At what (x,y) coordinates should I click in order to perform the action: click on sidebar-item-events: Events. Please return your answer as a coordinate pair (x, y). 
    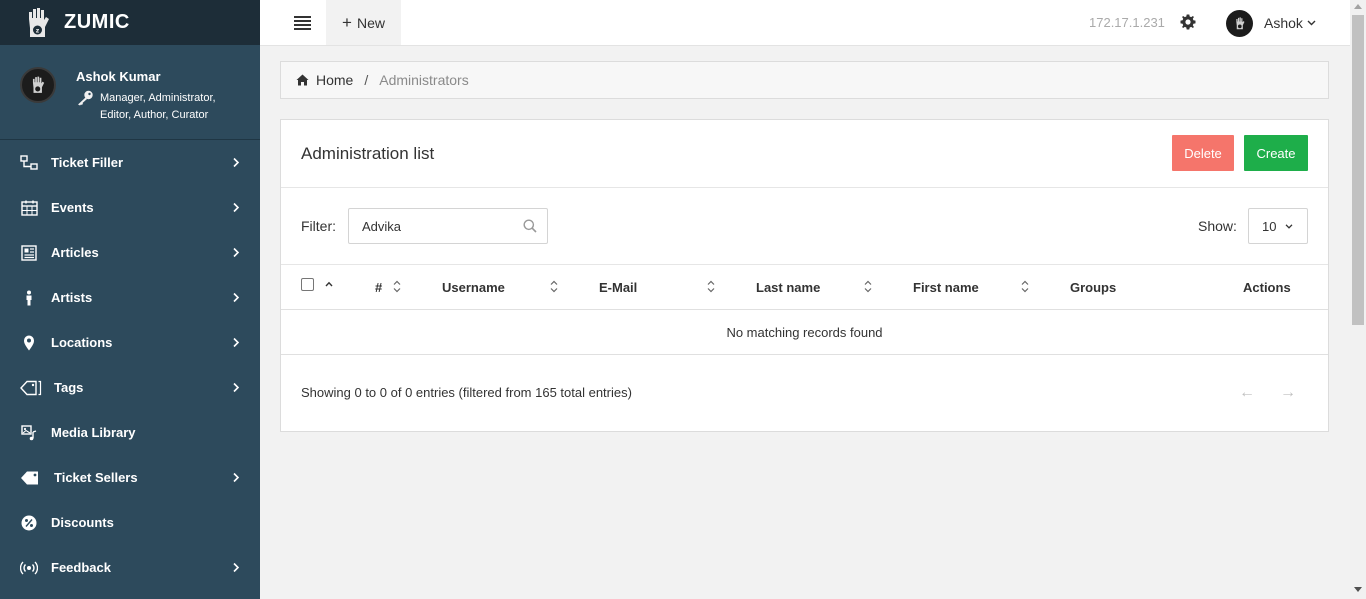
    Looking at the image, I should click on (130, 207).